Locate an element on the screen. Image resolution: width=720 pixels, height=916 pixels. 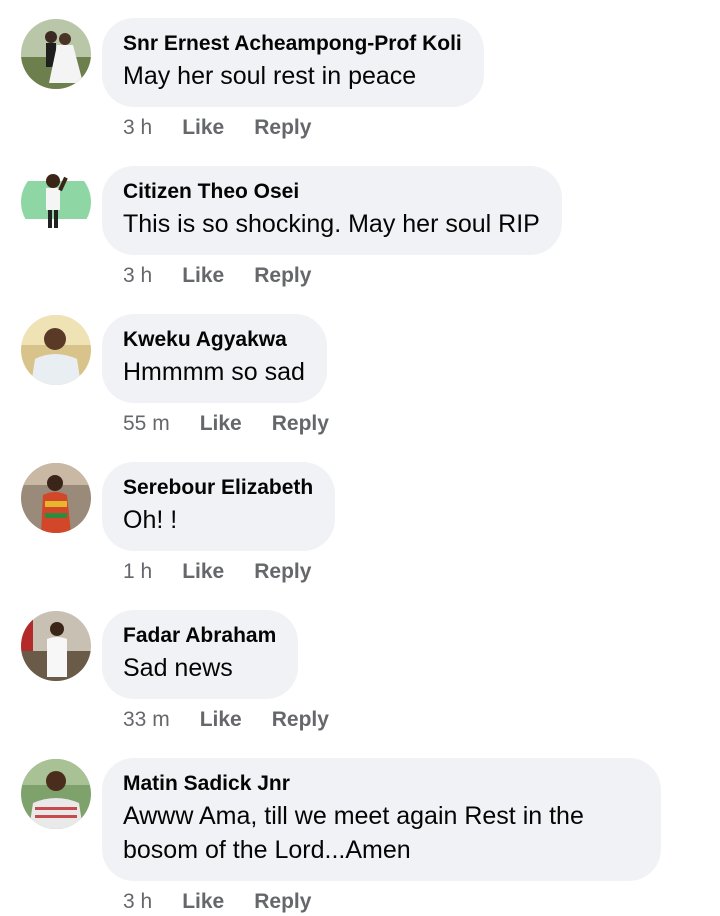
photo-bride-groom-icon is located at coordinates (56, 54).